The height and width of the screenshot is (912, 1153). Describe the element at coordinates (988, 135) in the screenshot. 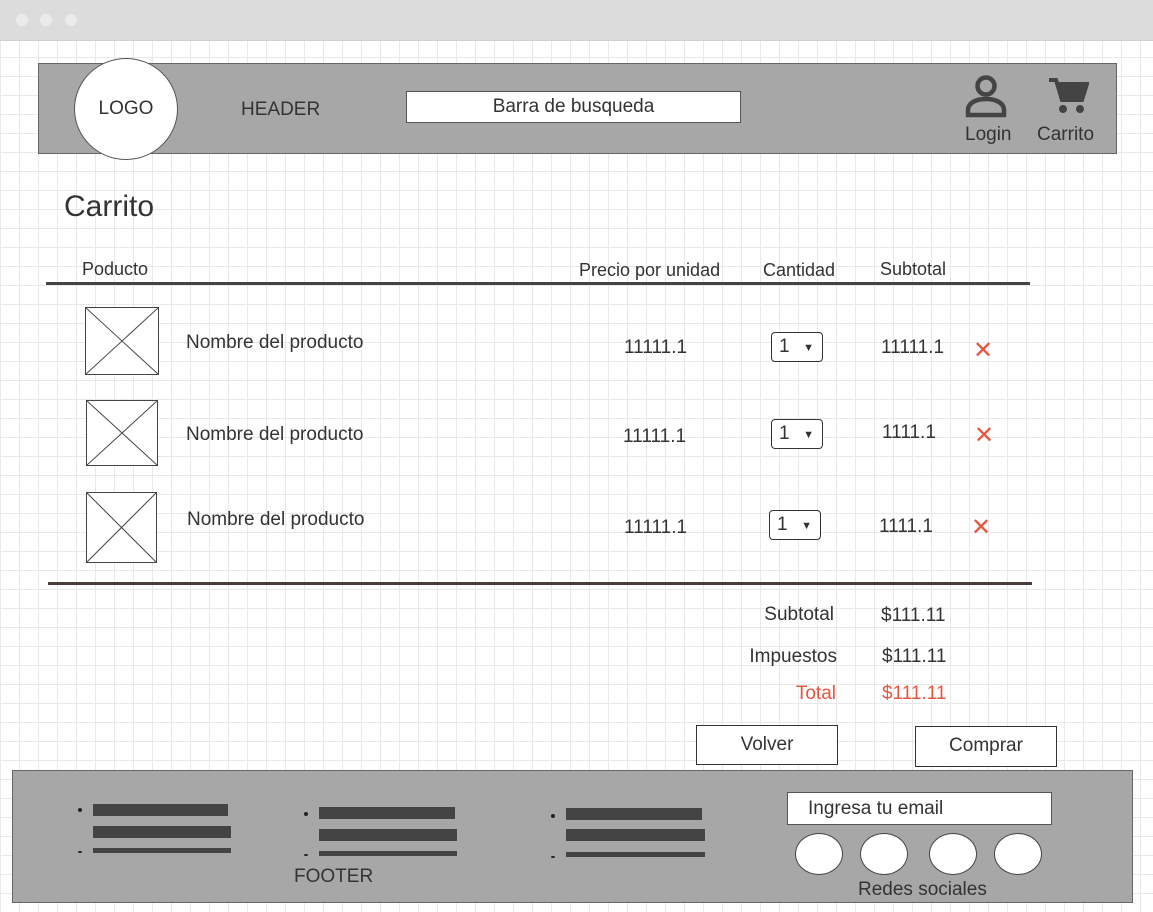

I see `login-label: Login` at that location.